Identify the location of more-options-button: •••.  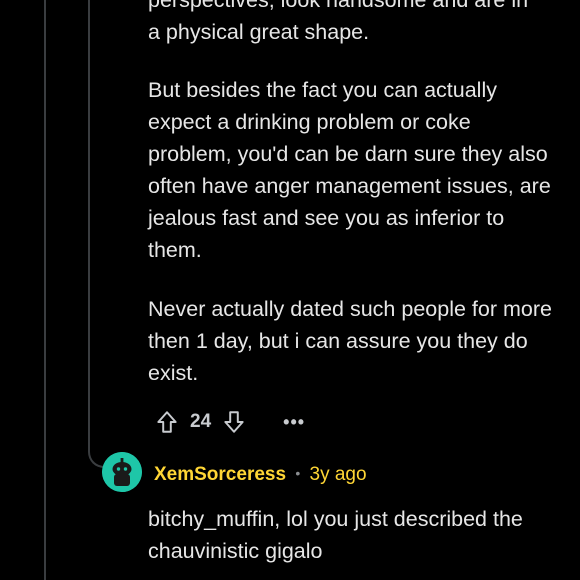
(294, 422).